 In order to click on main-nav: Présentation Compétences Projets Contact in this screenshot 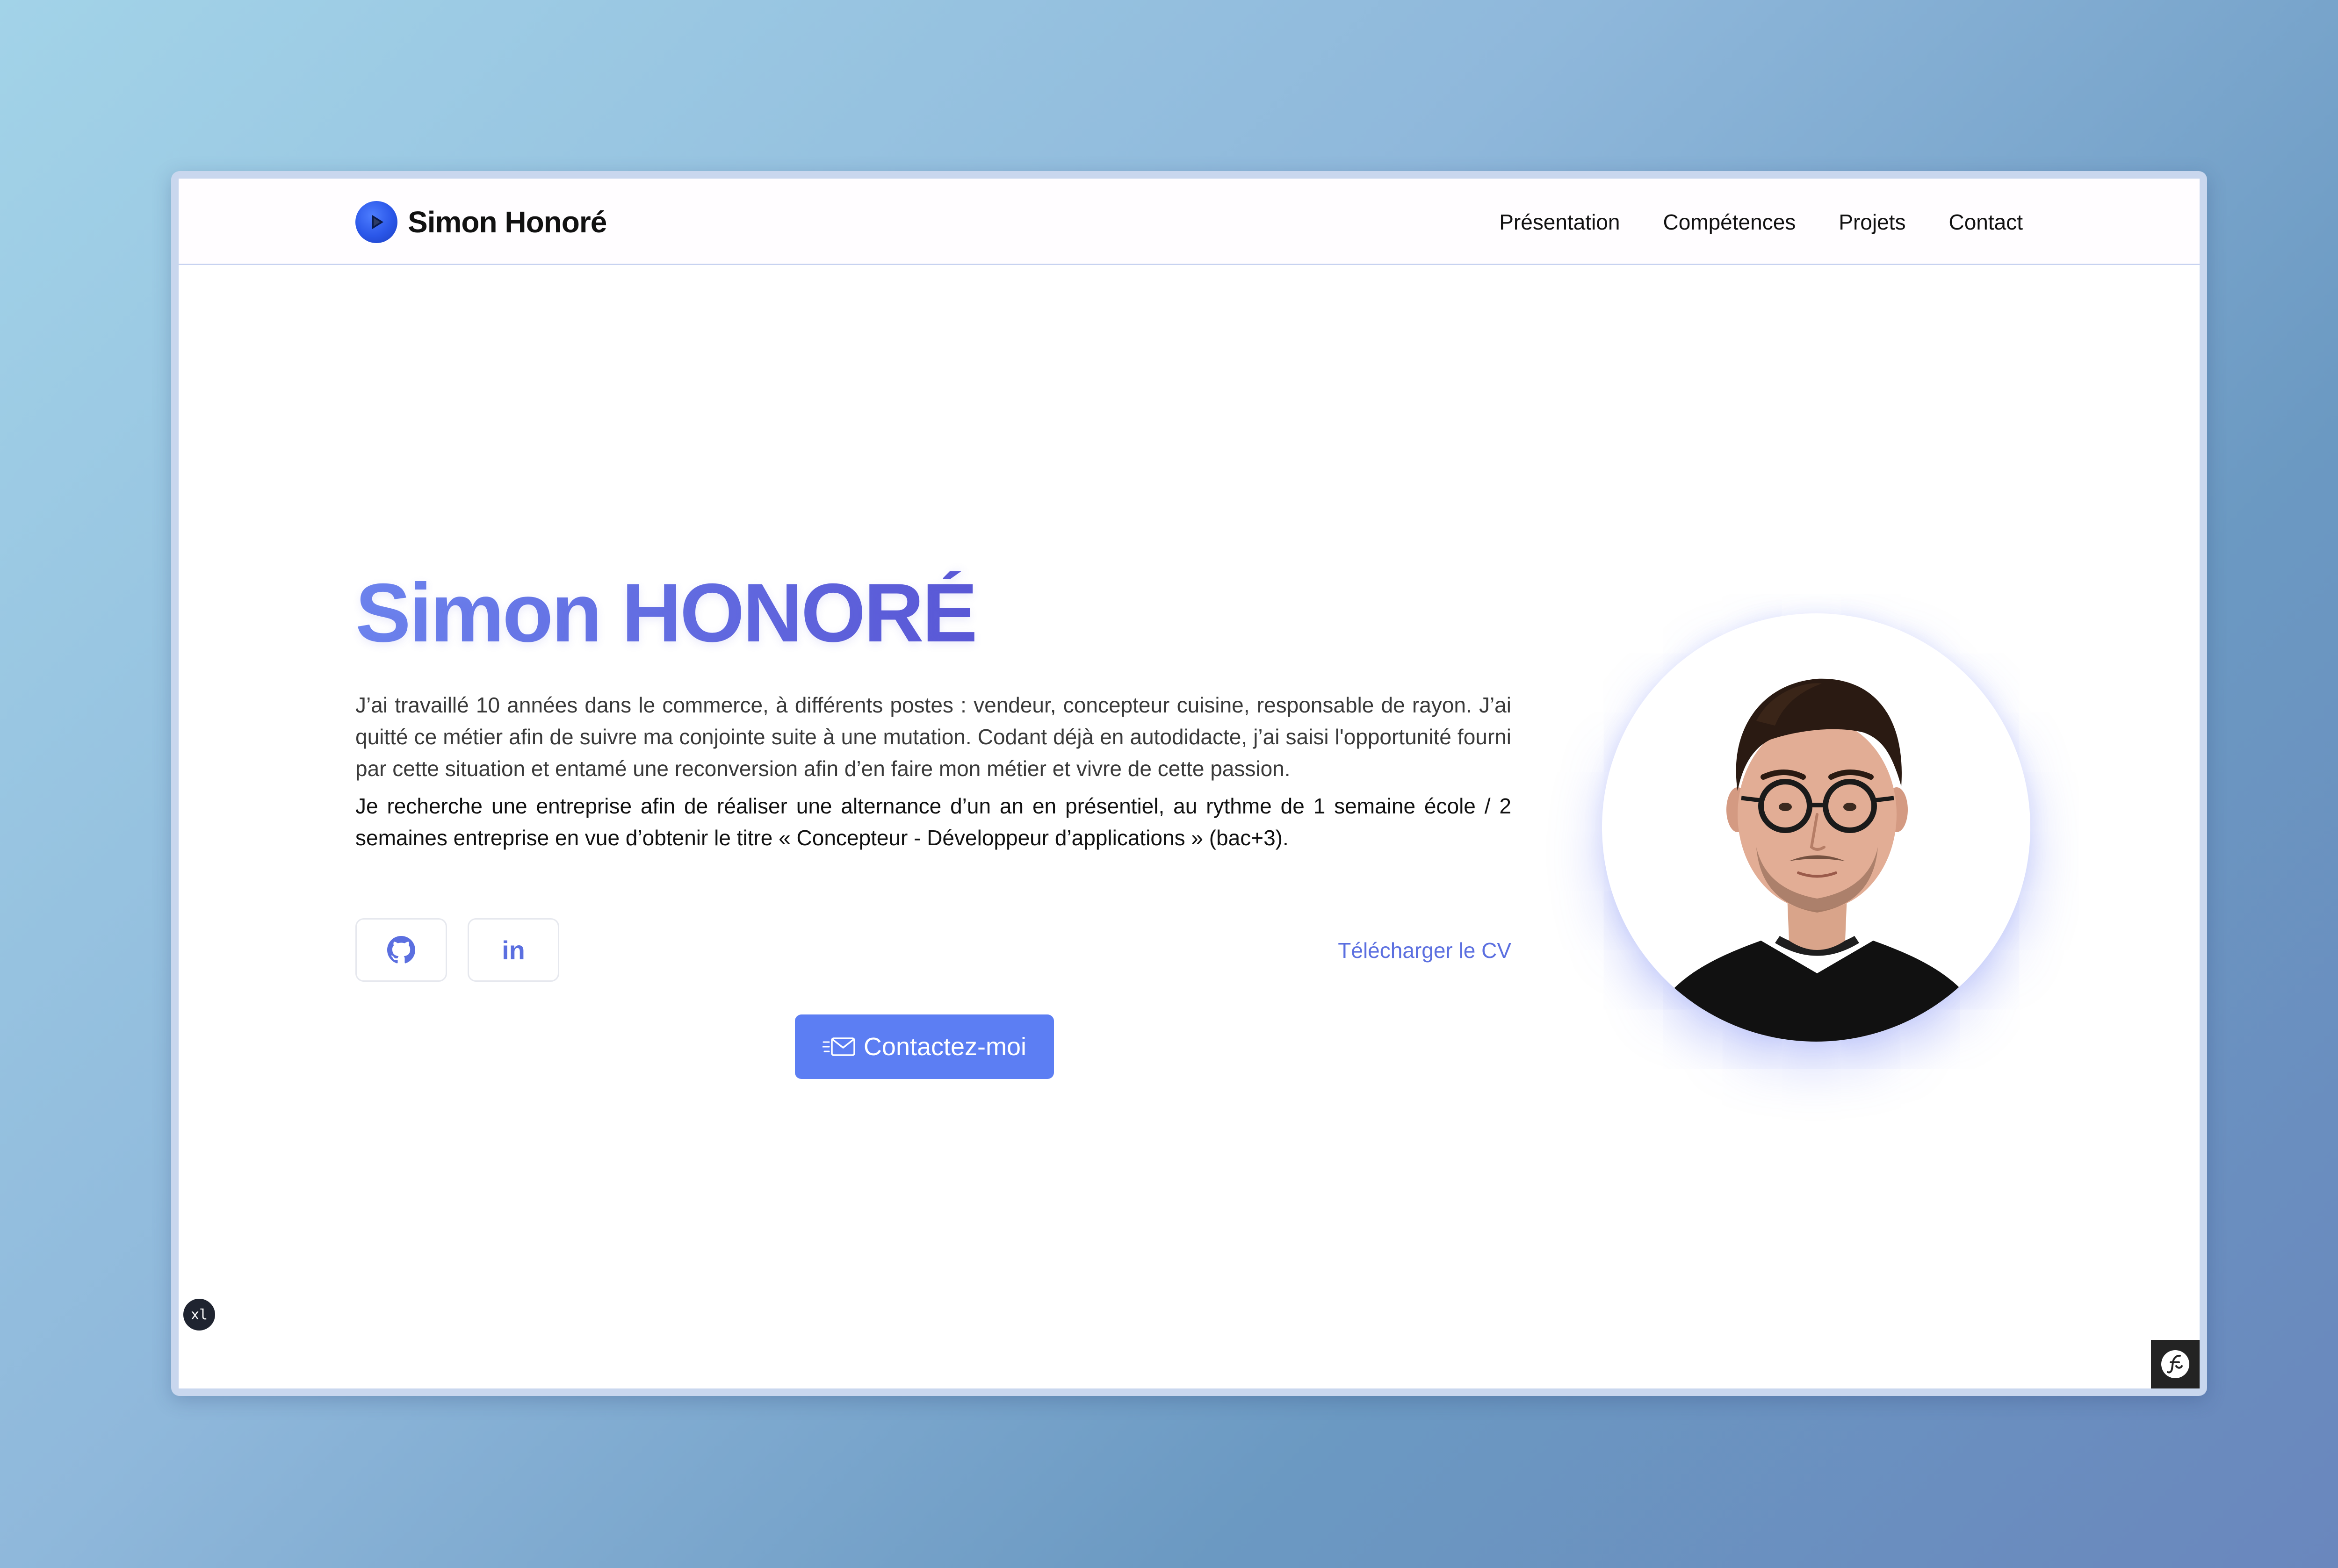, I will do `click(1761, 222)`.